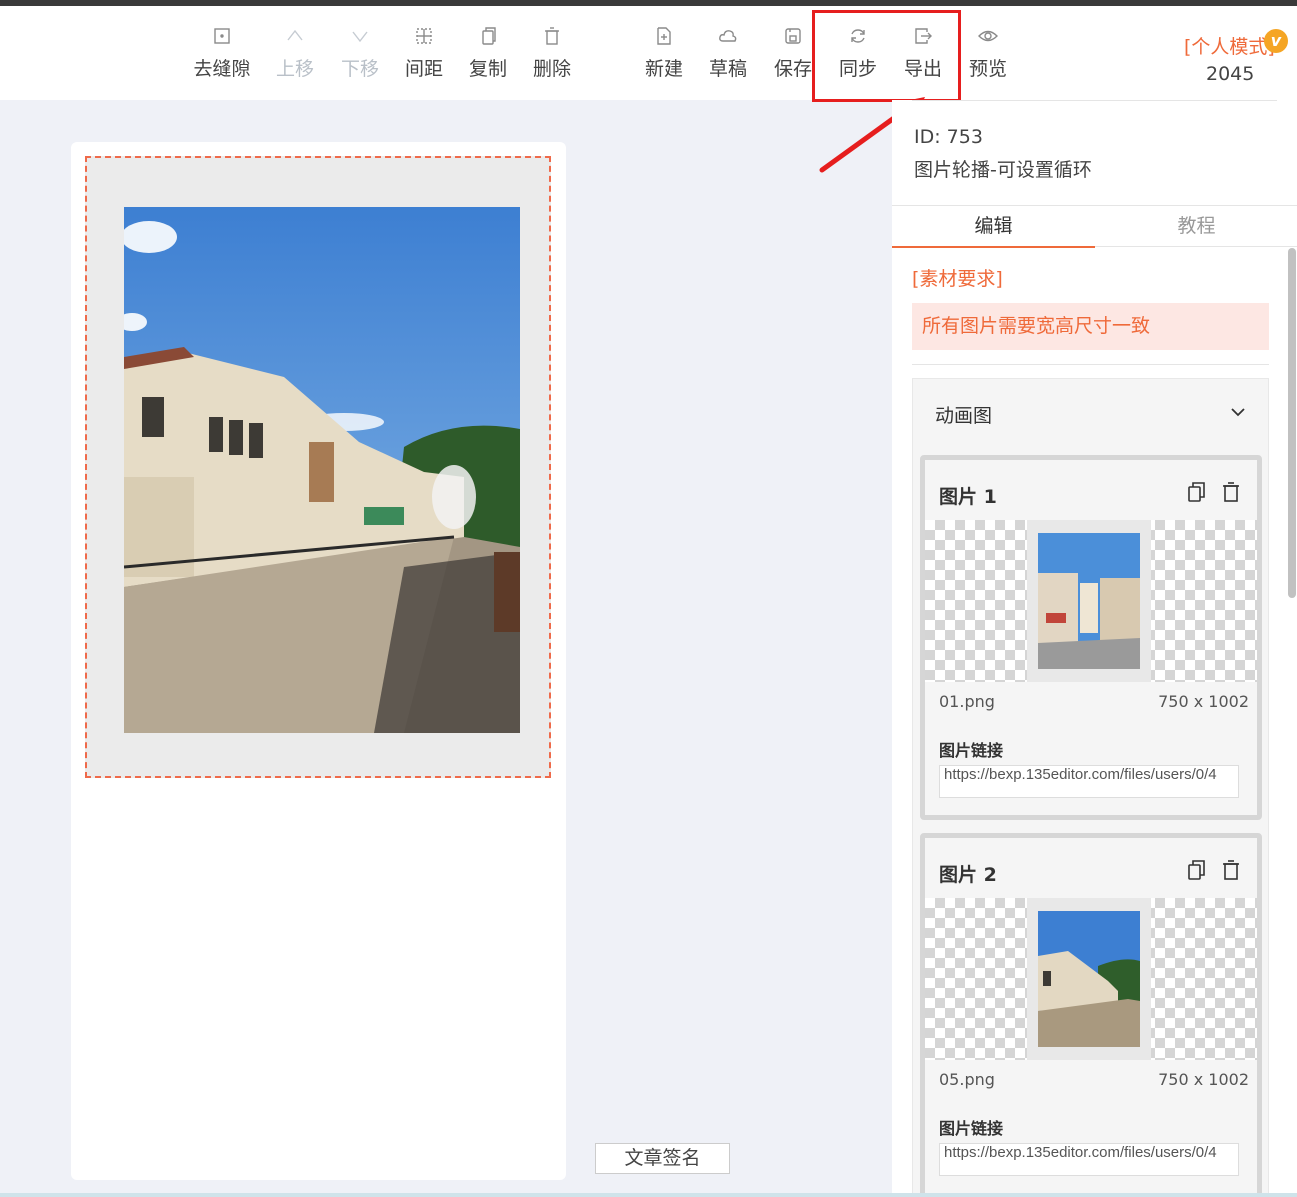 The image size is (1297, 1197). I want to click on move-down-label: 下移, so click(359, 69).